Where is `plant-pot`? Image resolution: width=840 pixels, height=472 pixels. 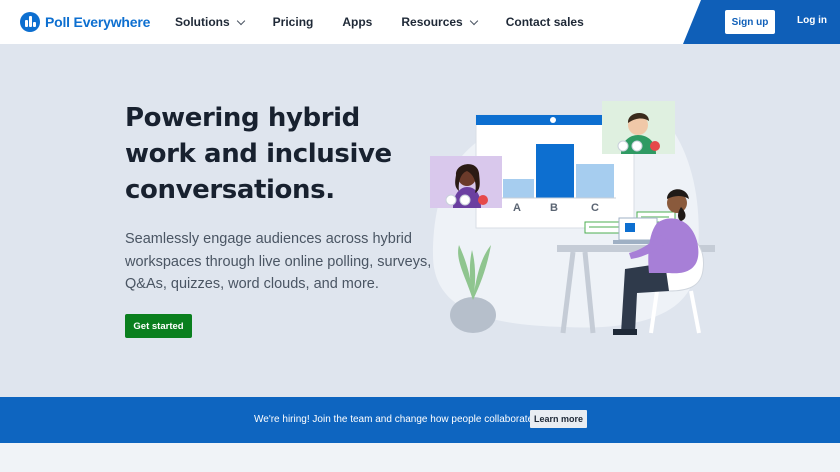
plant-pot is located at coordinates (473, 315).